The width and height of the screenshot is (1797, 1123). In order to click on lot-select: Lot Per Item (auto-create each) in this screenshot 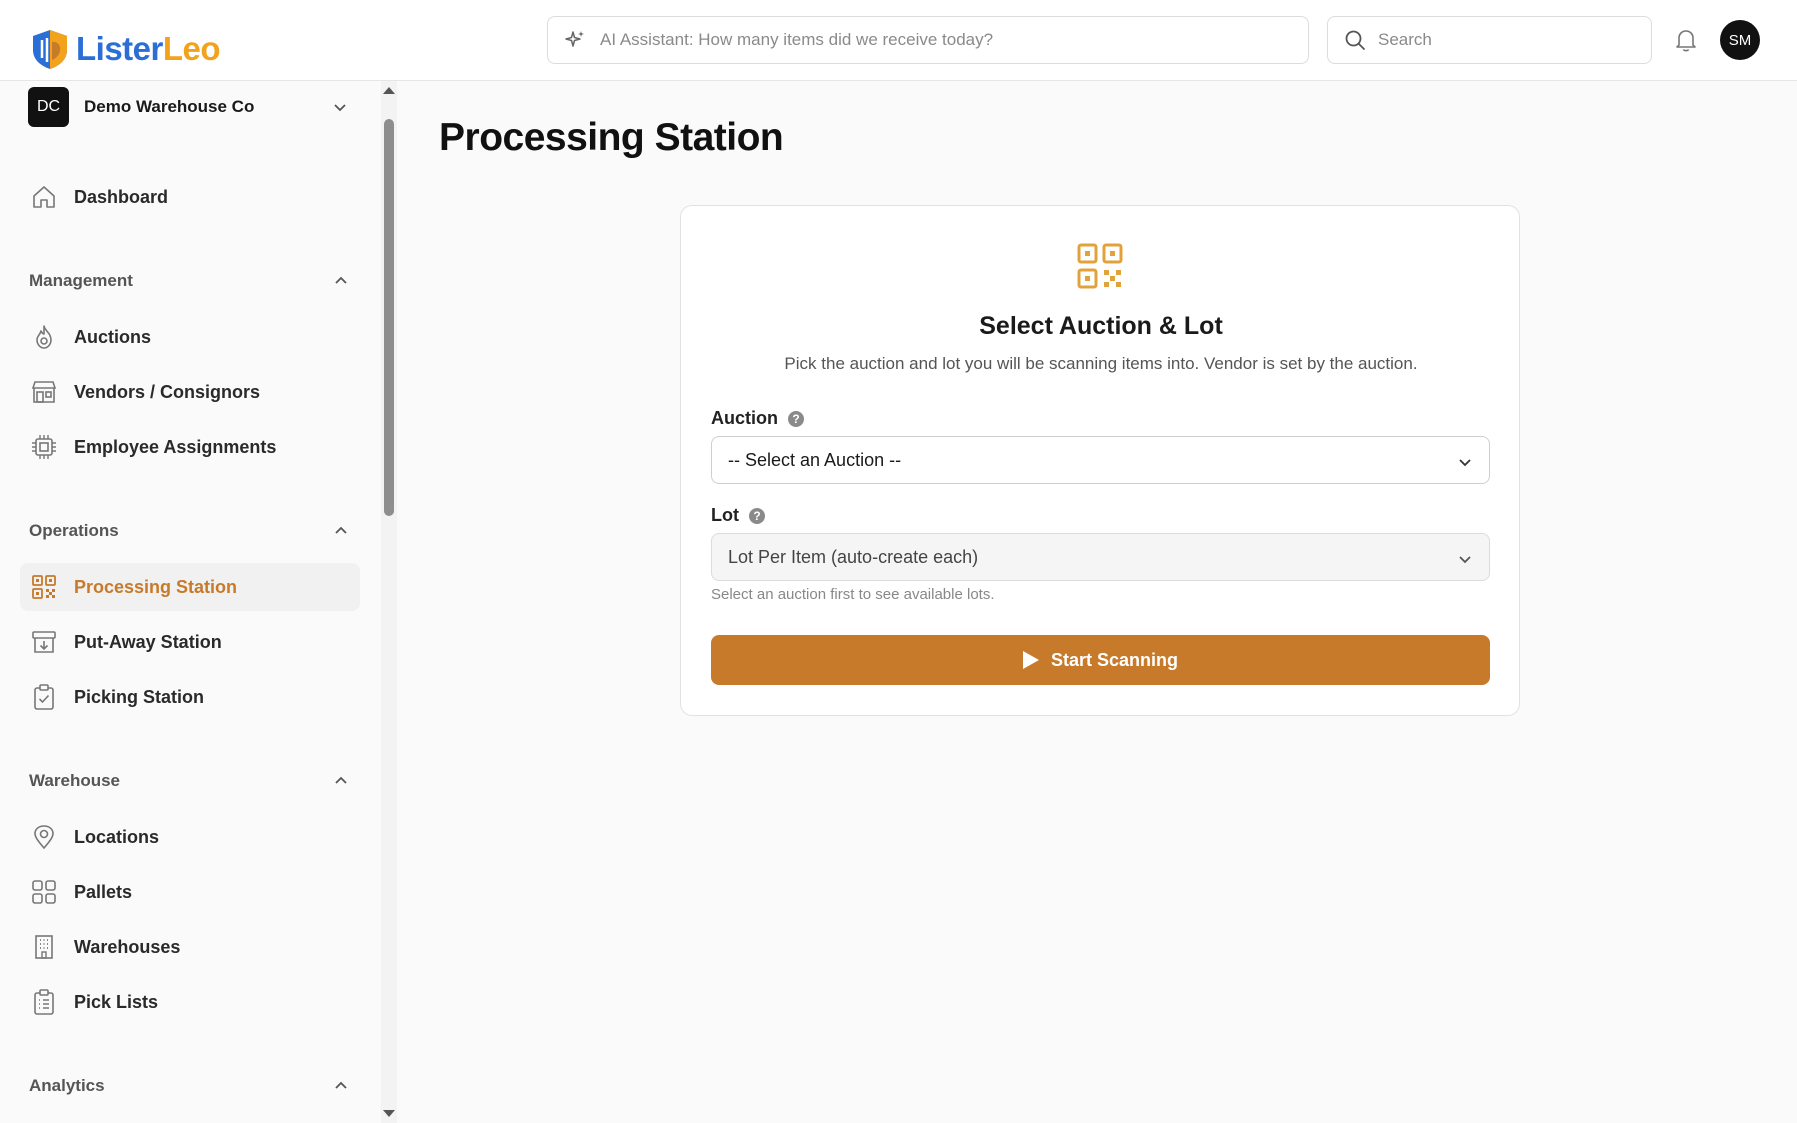, I will do `click(1100, 557)`.